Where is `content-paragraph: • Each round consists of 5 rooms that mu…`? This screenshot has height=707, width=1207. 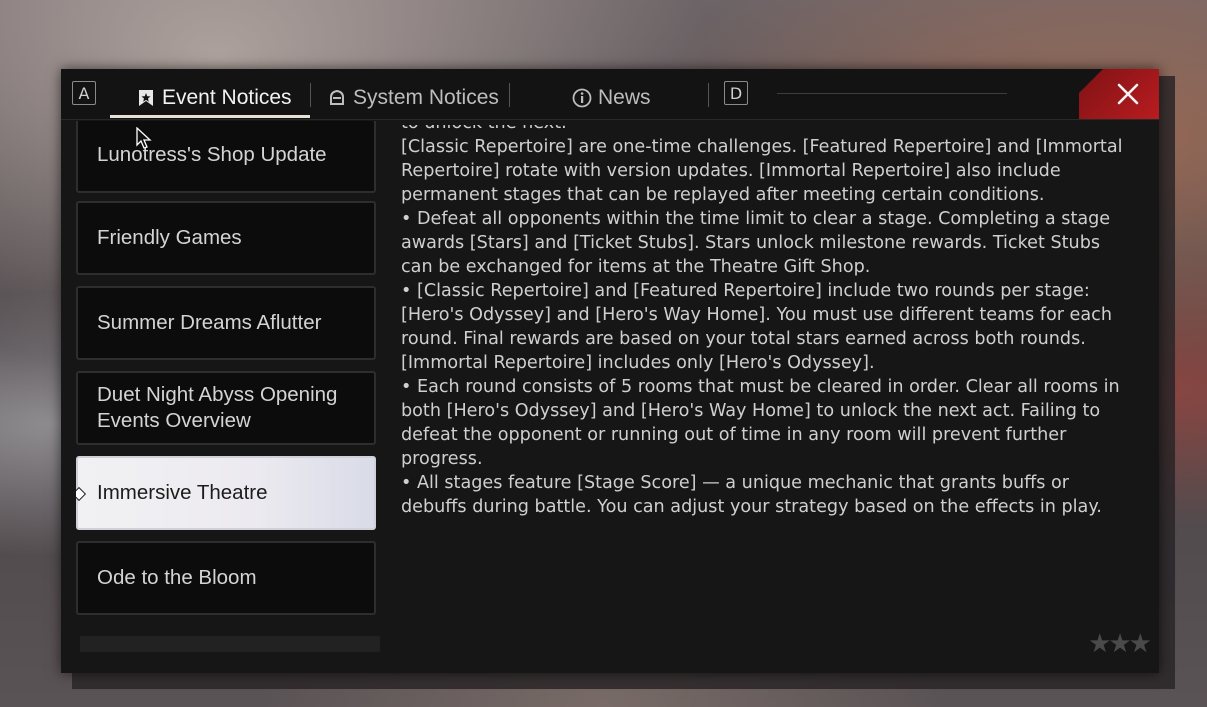 content-paragraph: • Each round consists of 5 rooms that mu… is located at coordinates (763, 423).